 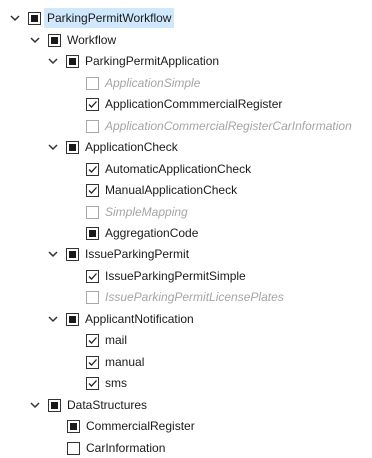 I want to click on tree-node-application-check: ApplicationCheck, so click(x=112, y=147).